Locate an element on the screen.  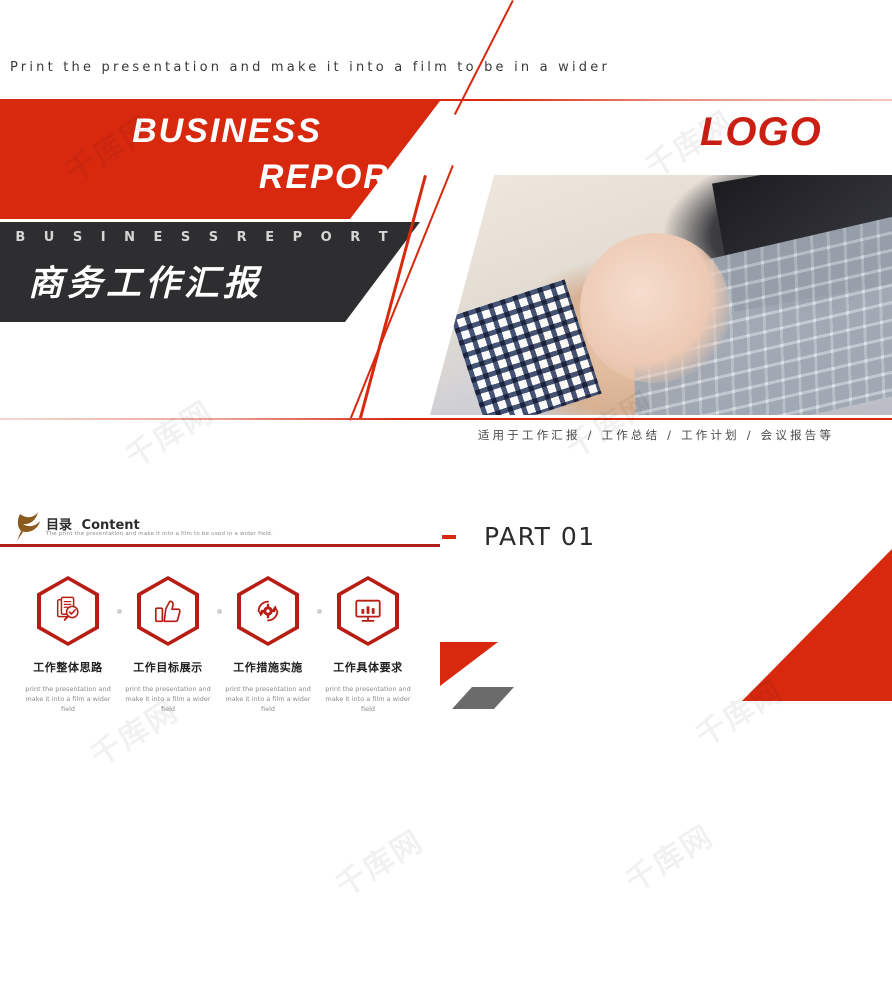
cover-diagonal-line-top is located at coordinates (483, 57).